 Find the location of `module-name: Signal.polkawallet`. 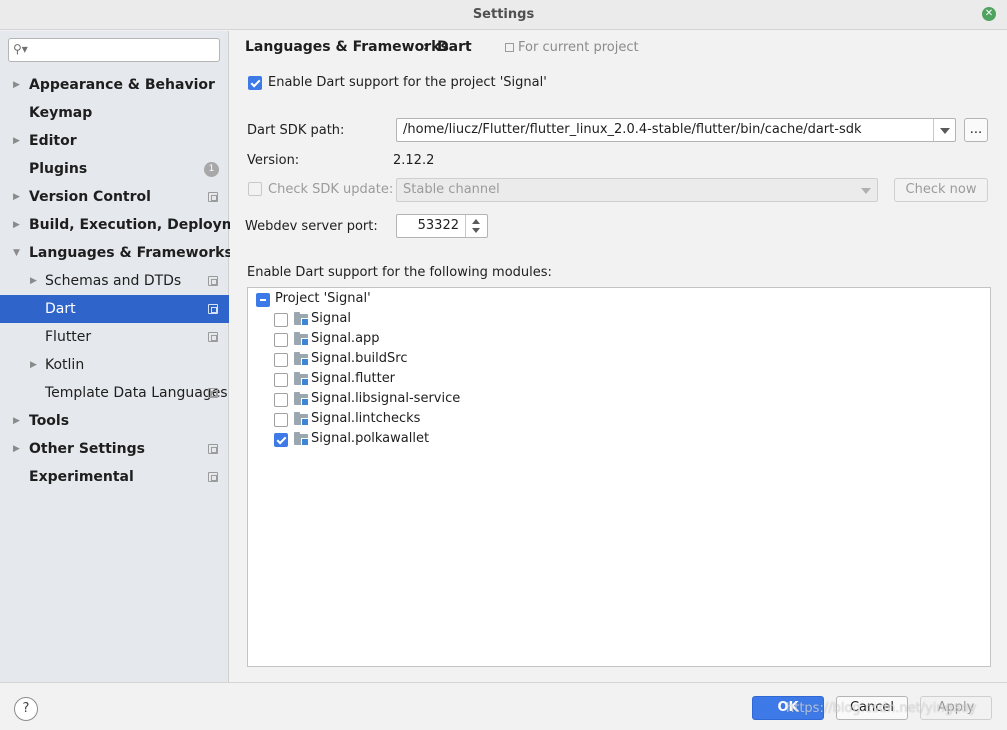

module-name: Signal.polkawallet is located at coordinates (370, 438).